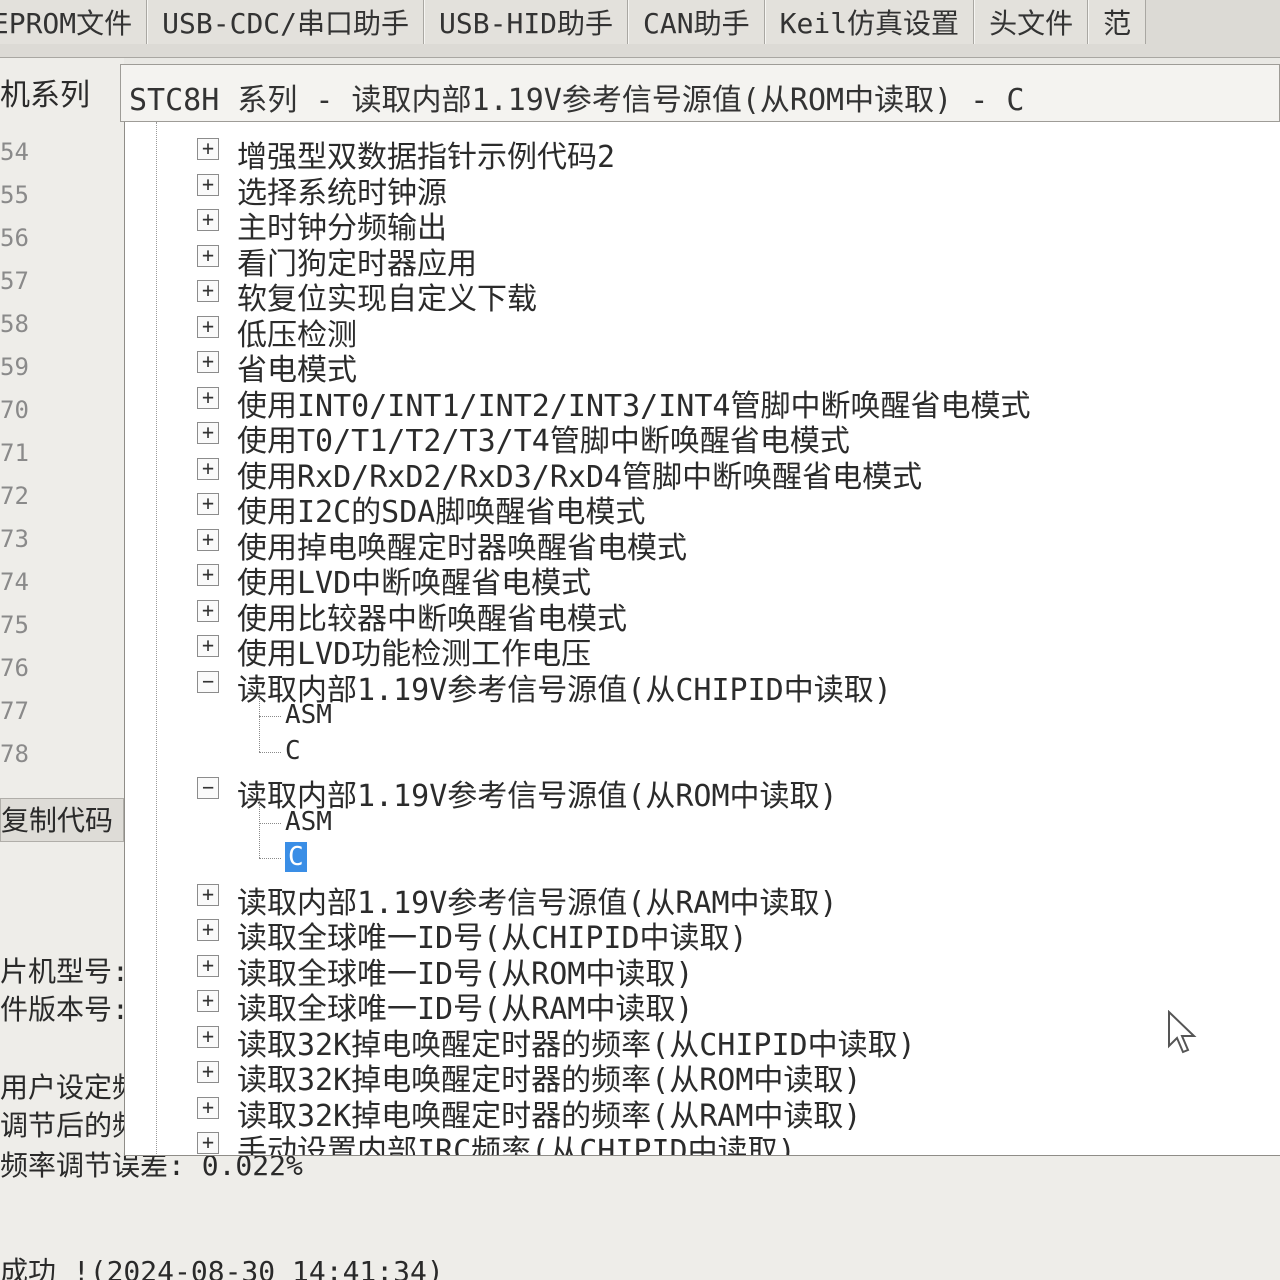 This screenshot has height=1280, width=1280. Describe the element at coordinates (286, 22) in the screenshot. I see `tab-1: USB-CDC/串口助手` at that location.